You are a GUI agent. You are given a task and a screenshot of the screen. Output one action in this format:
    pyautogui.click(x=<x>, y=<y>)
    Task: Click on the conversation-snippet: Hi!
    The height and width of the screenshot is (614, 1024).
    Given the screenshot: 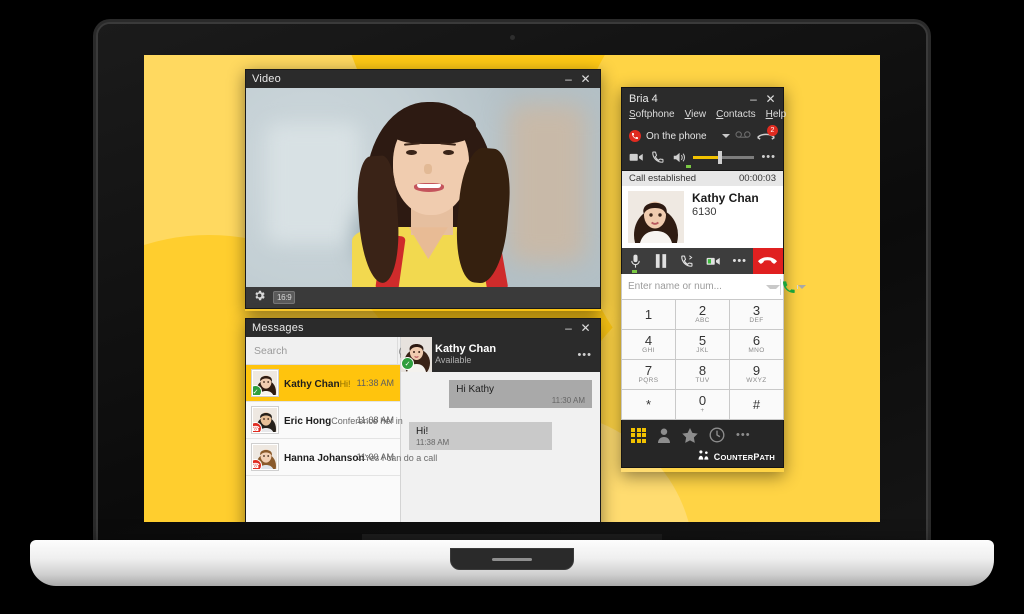 What is the action you would take?
    pyautogui.click(x=345, y=384)
    